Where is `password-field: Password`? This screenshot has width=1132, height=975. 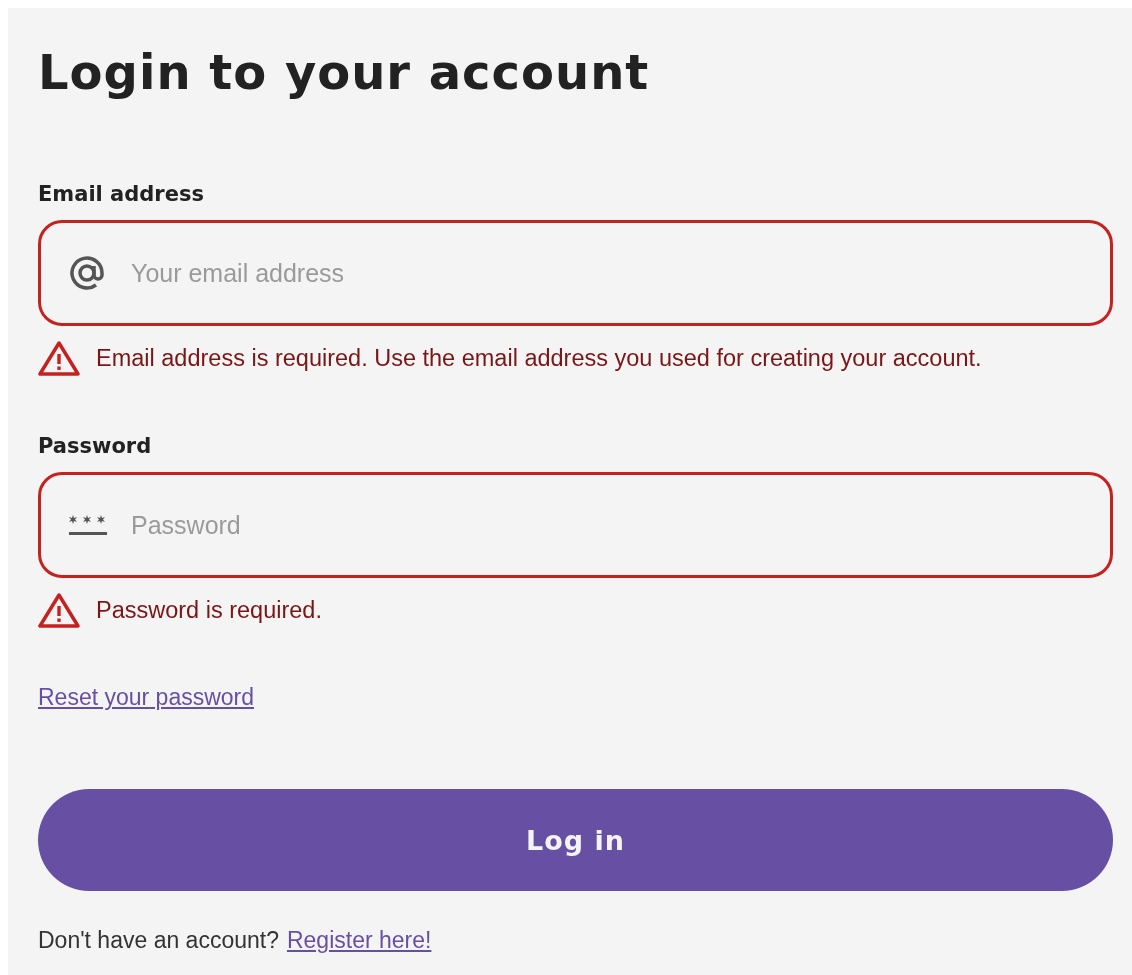 password-field: Password is located at coordinates (575, 525).